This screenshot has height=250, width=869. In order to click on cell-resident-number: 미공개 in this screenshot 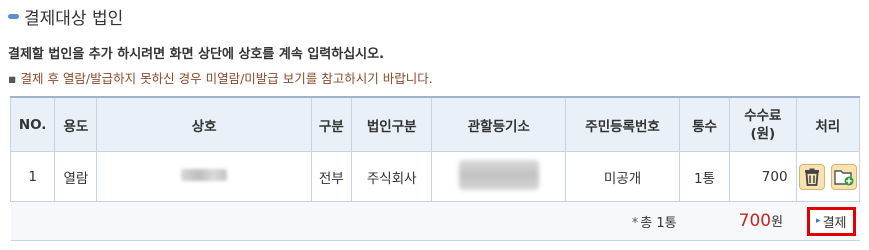, I will do `click(622, 176)`.